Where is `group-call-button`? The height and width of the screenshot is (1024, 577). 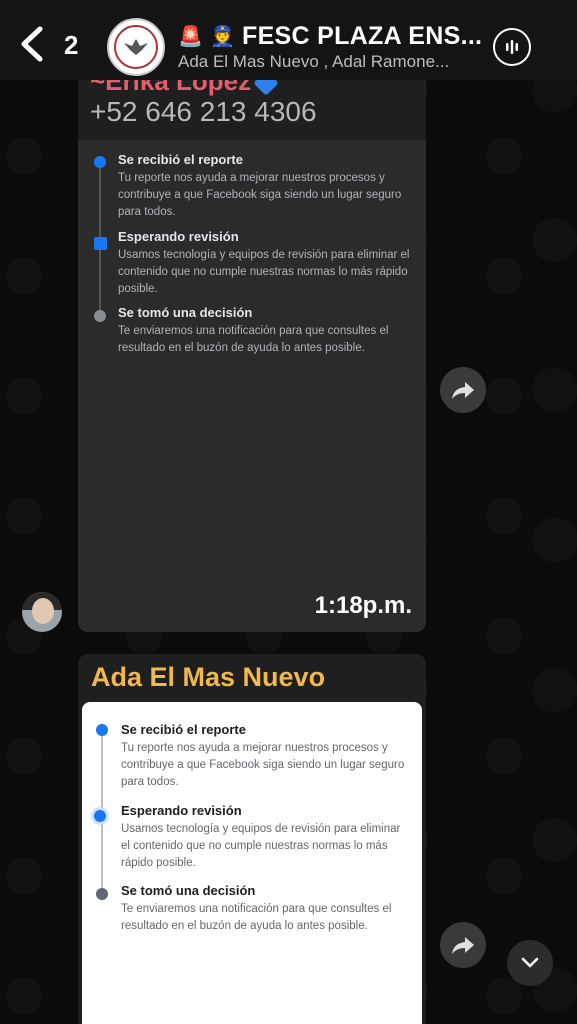 group-call-button is located at coordinates (512, 47).